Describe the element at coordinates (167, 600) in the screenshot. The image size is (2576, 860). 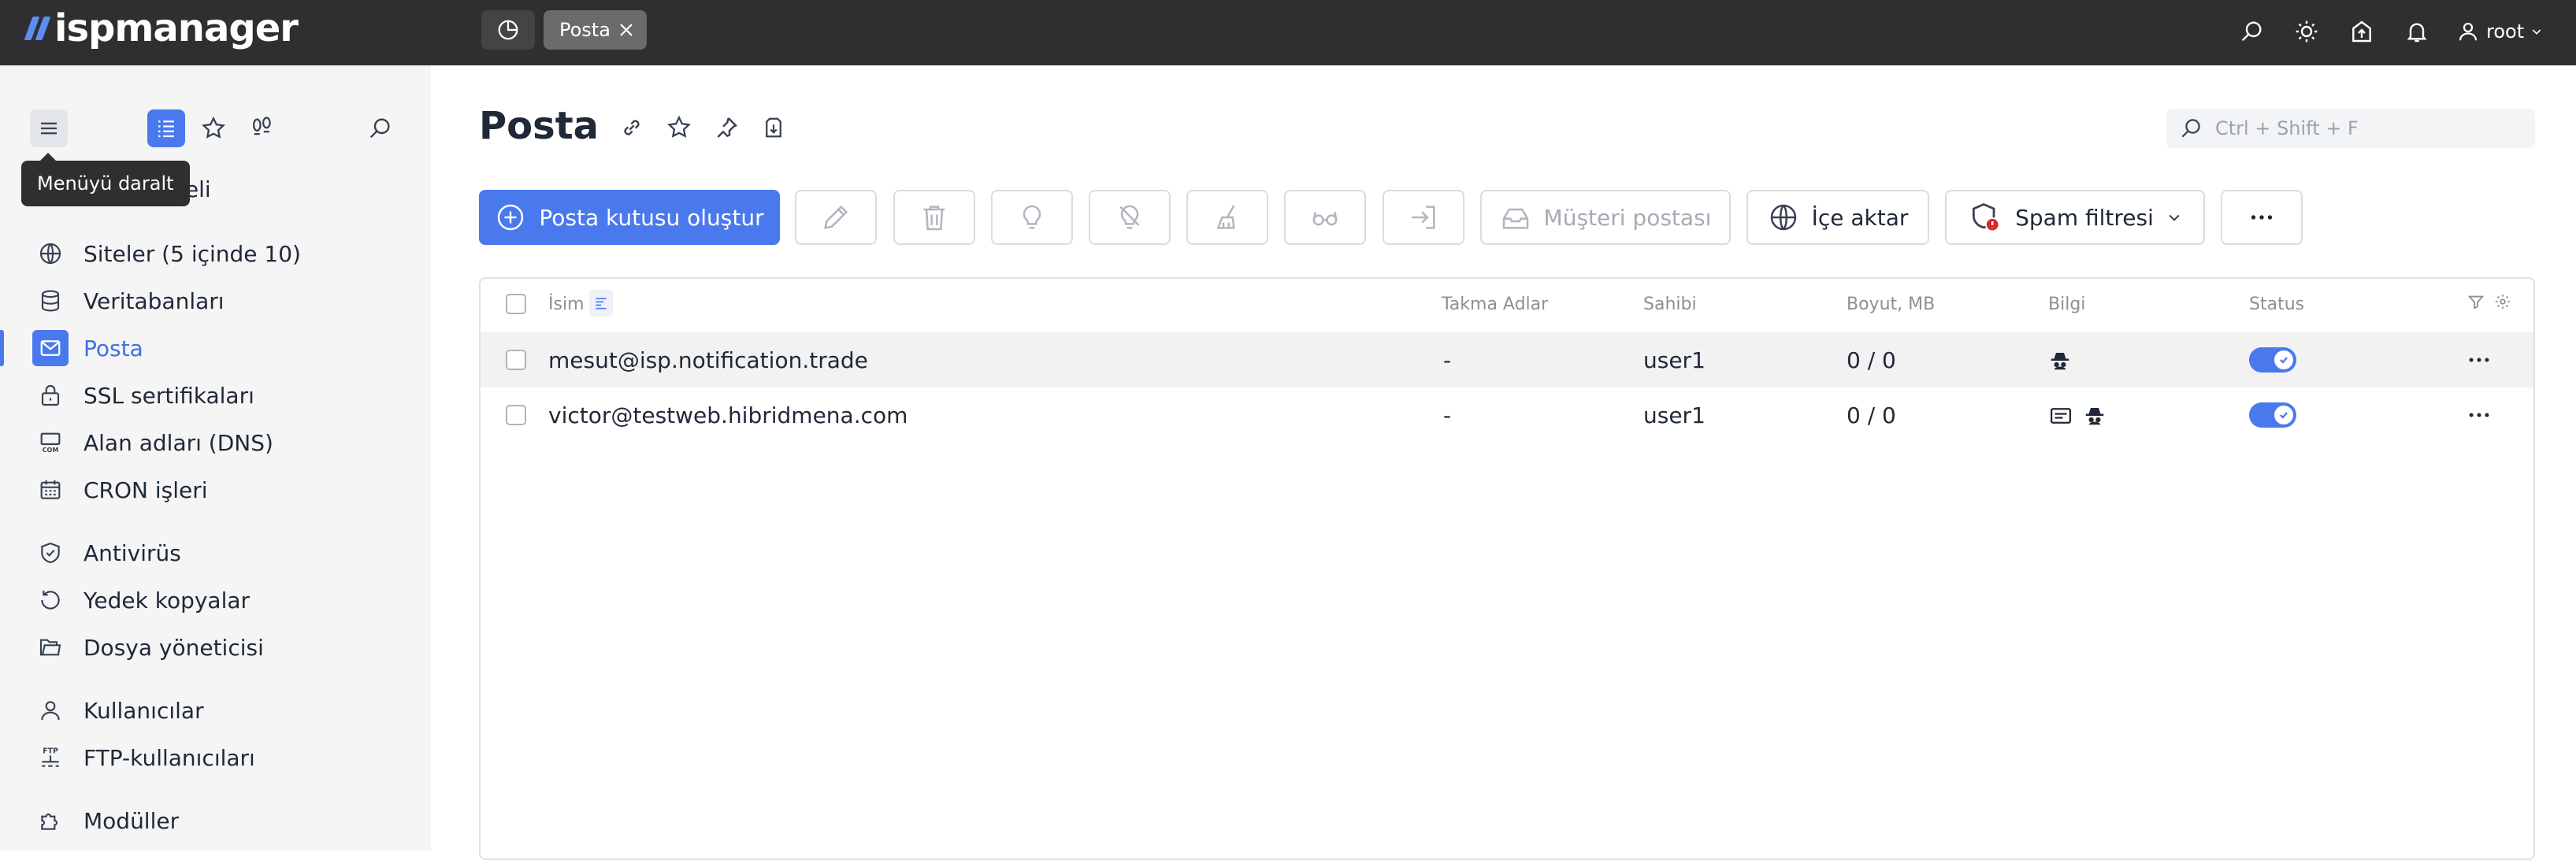
I see `sidebar-item-label: Yedek kopyalar` at that location.